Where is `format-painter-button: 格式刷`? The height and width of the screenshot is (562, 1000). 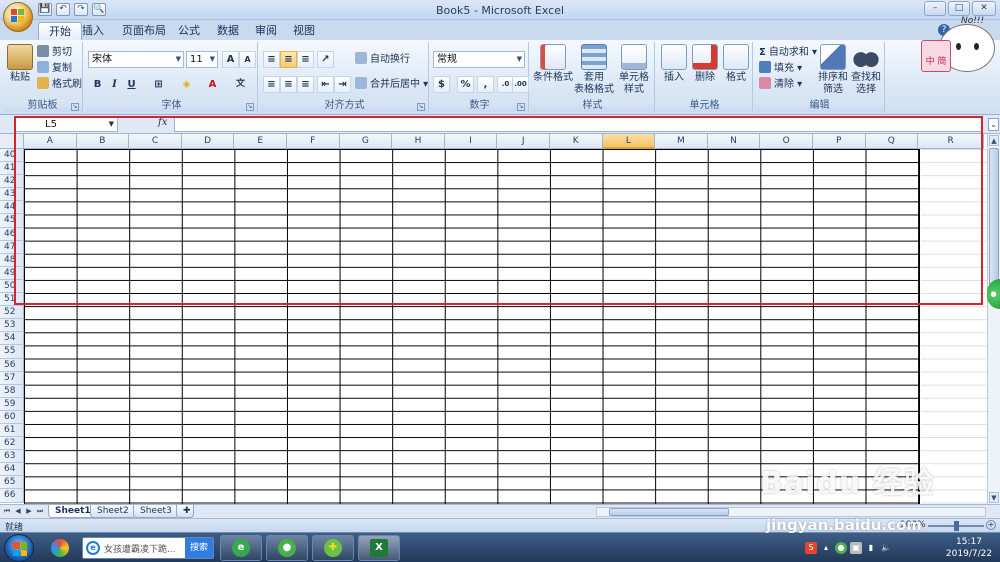 format-painter-button: 格式刷 is located at coordinates (59, 85).